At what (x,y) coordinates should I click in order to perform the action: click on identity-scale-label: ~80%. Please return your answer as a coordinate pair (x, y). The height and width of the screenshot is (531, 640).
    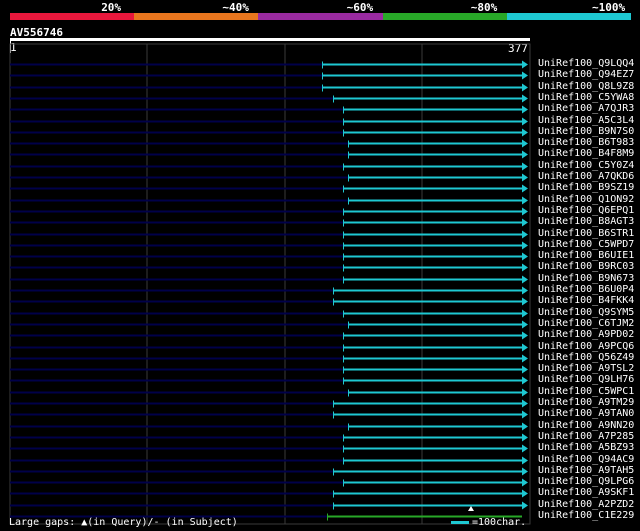
    Looking at the image, I should click on (484, 7).